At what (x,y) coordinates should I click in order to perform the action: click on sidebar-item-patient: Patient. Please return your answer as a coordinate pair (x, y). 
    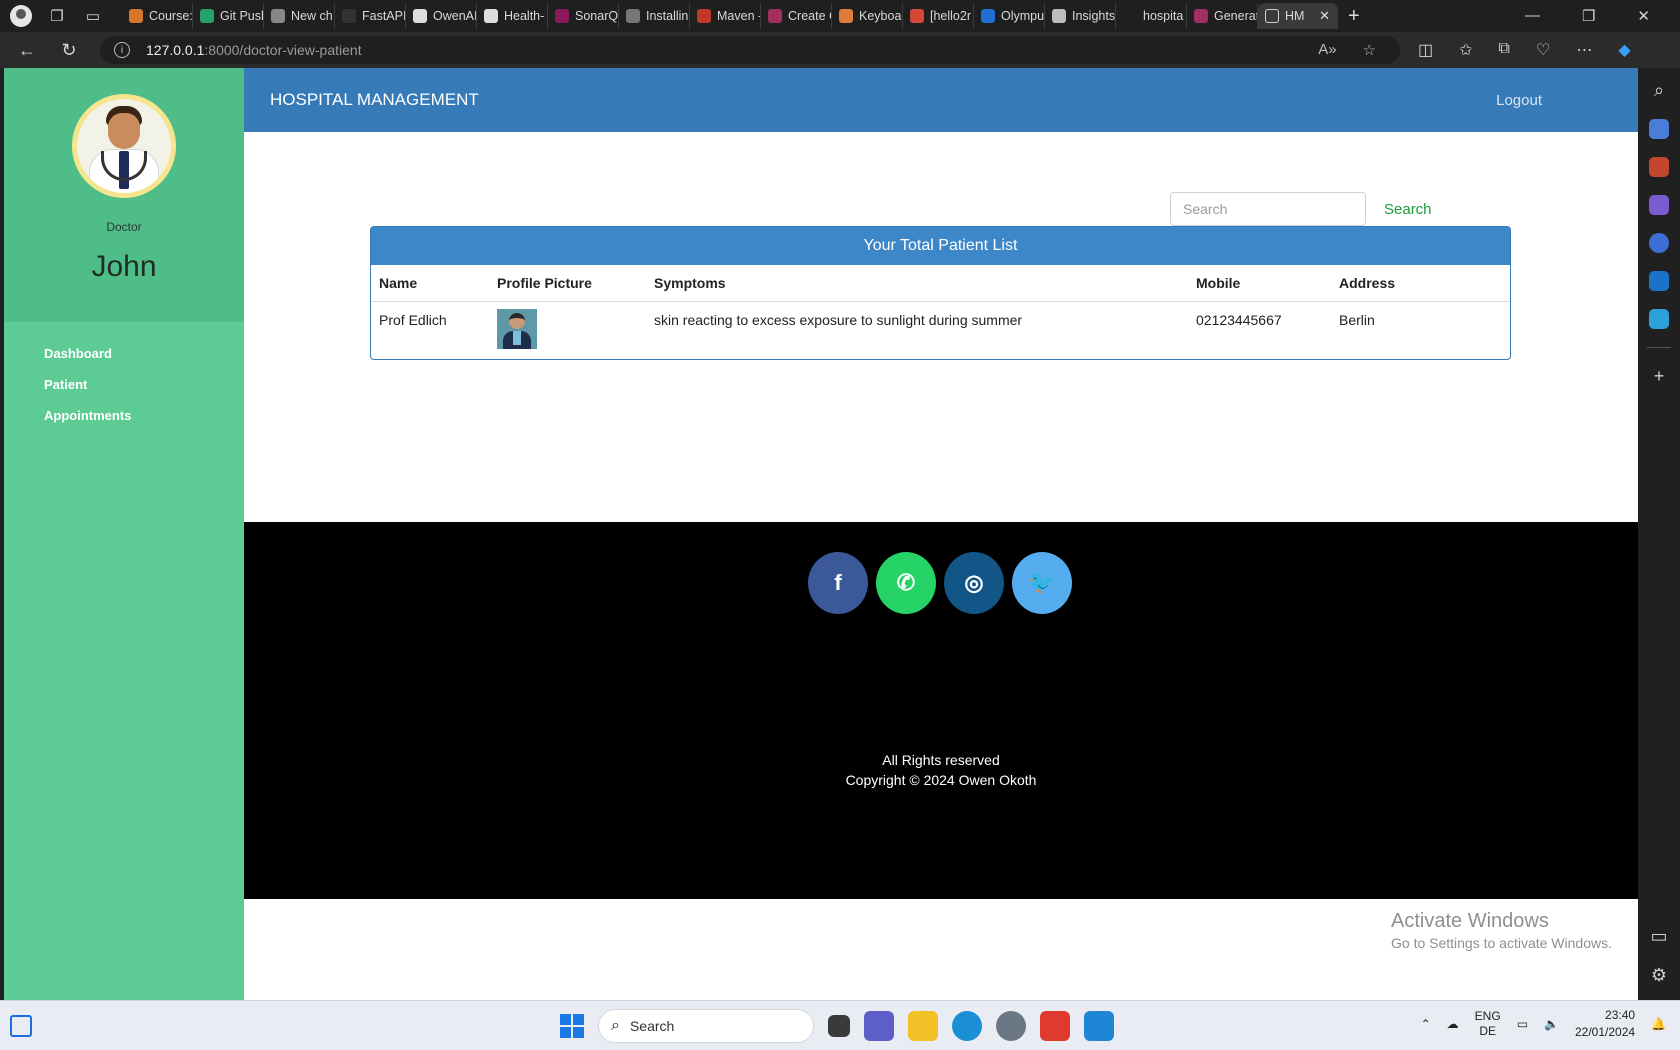
    Looking at the image, I should click on (124, 384).